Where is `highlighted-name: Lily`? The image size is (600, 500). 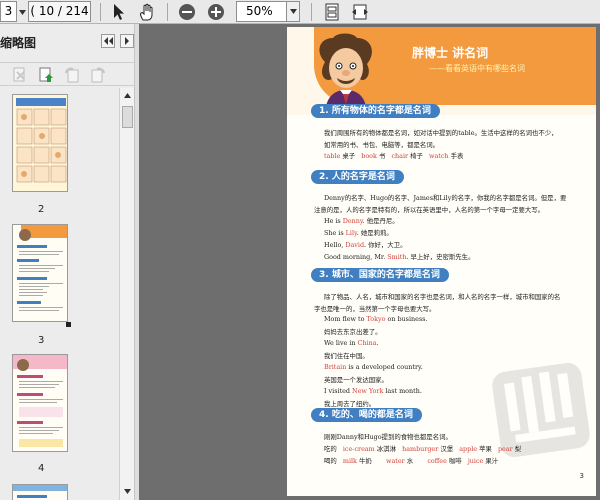
highlighted-name: Lily is located at coordinates (351, 233).